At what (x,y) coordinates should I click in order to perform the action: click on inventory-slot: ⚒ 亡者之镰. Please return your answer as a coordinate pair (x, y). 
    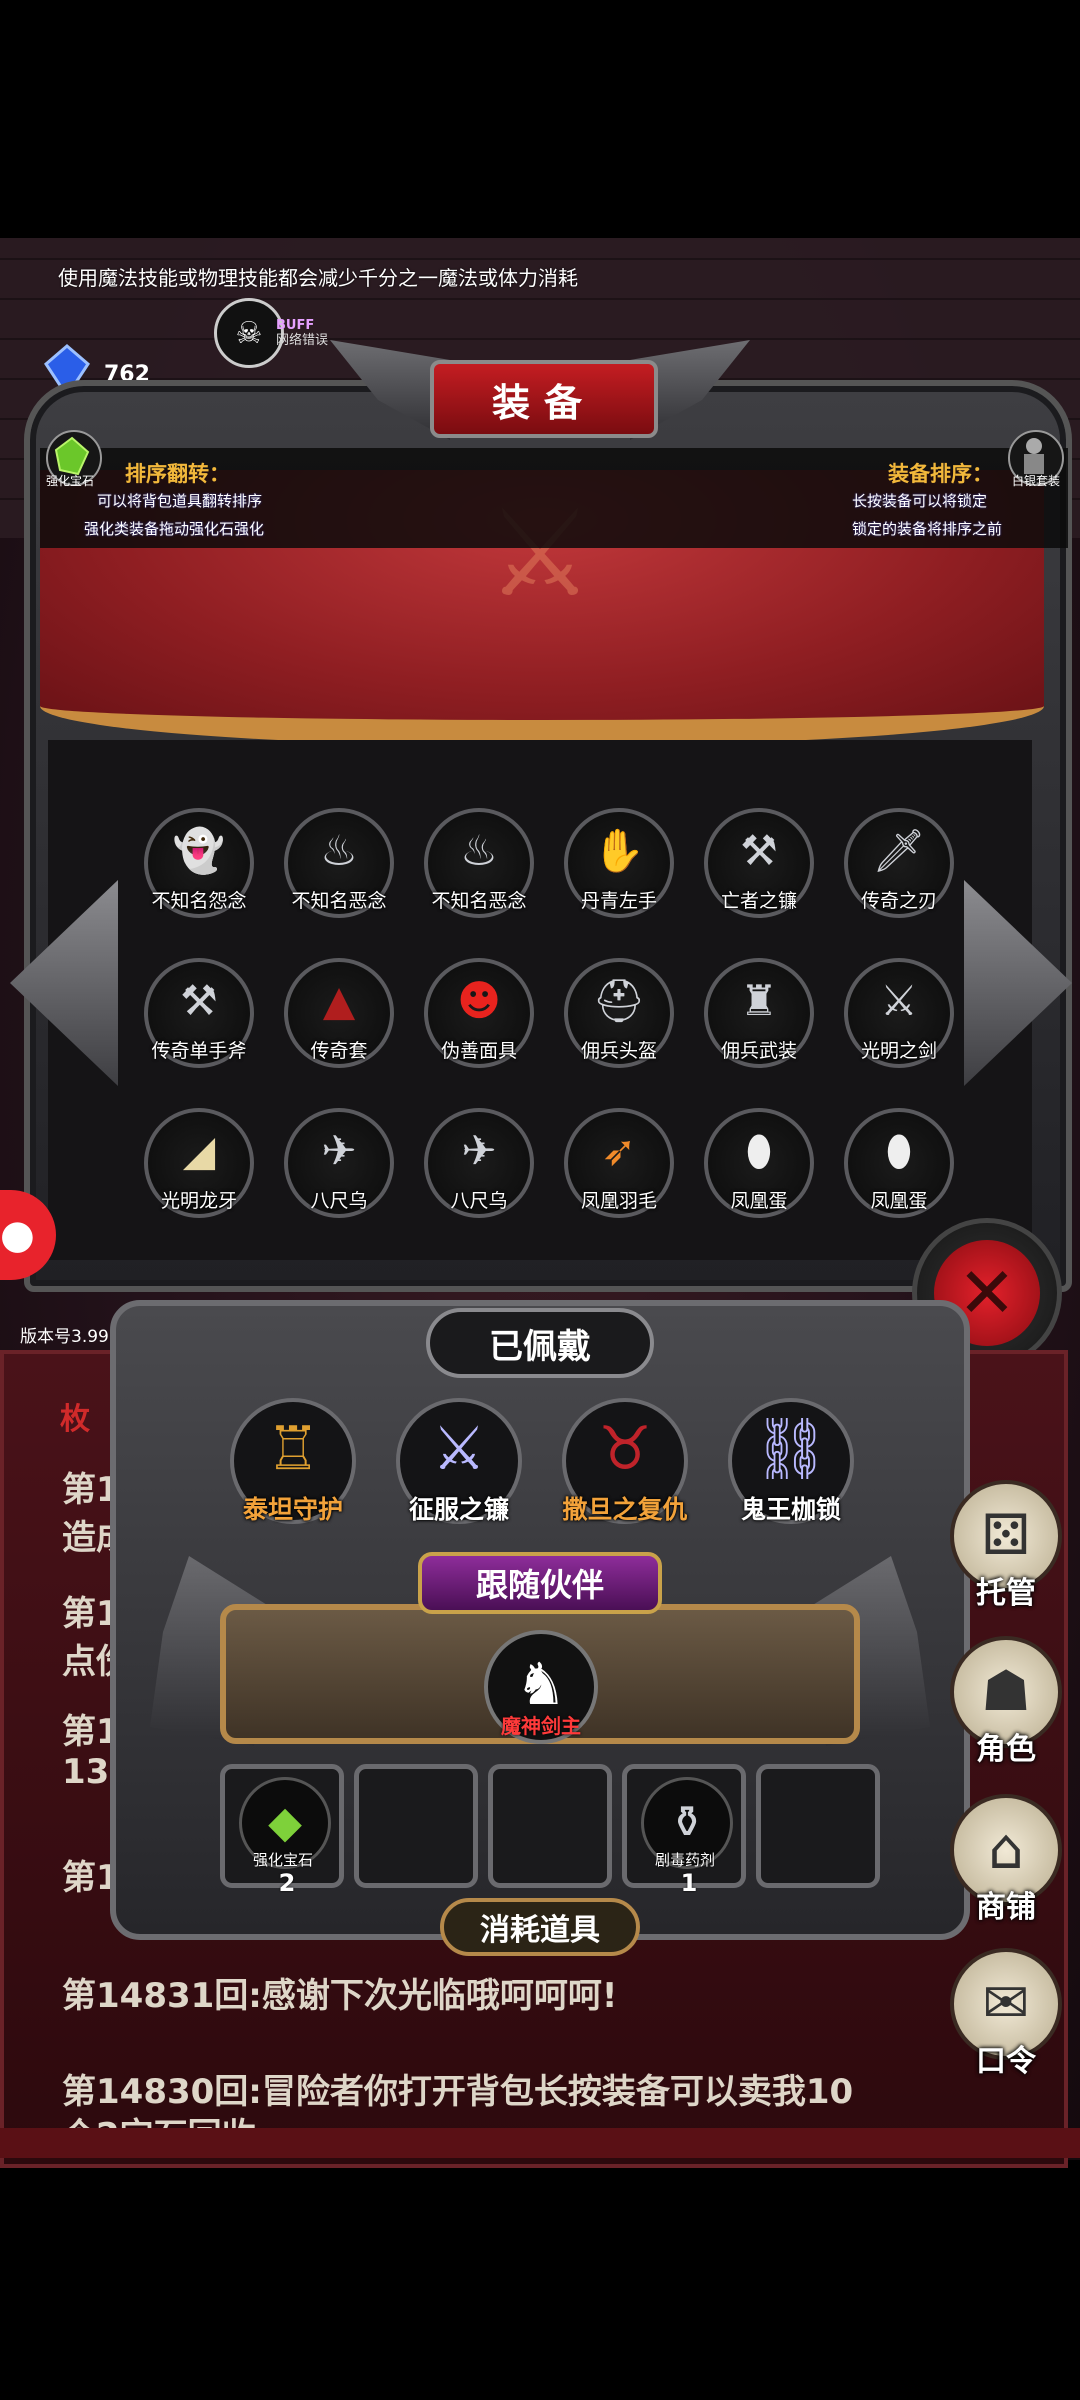
    Looking at the image, I should click on (759, 863).